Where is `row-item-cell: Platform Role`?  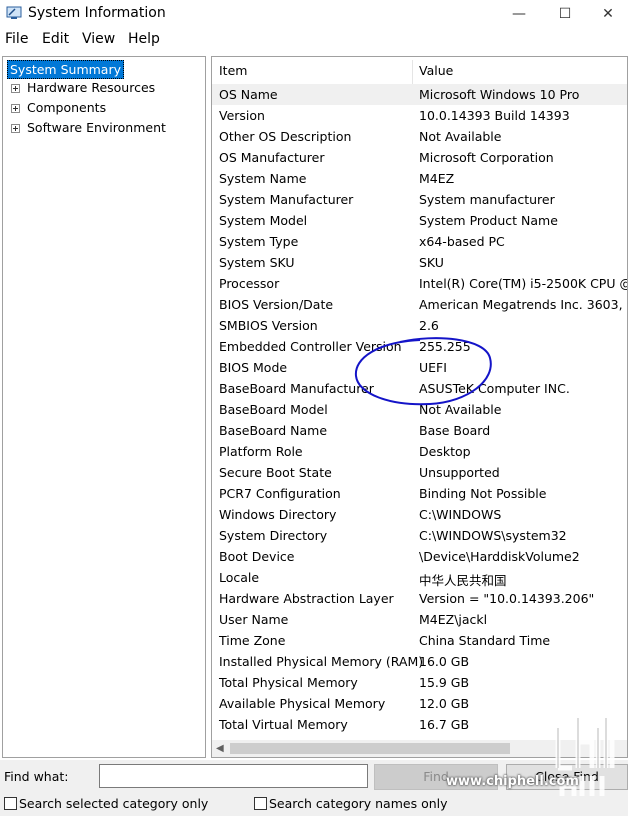 row-item-cell: Platform Role is located at coordinates (261, 451).